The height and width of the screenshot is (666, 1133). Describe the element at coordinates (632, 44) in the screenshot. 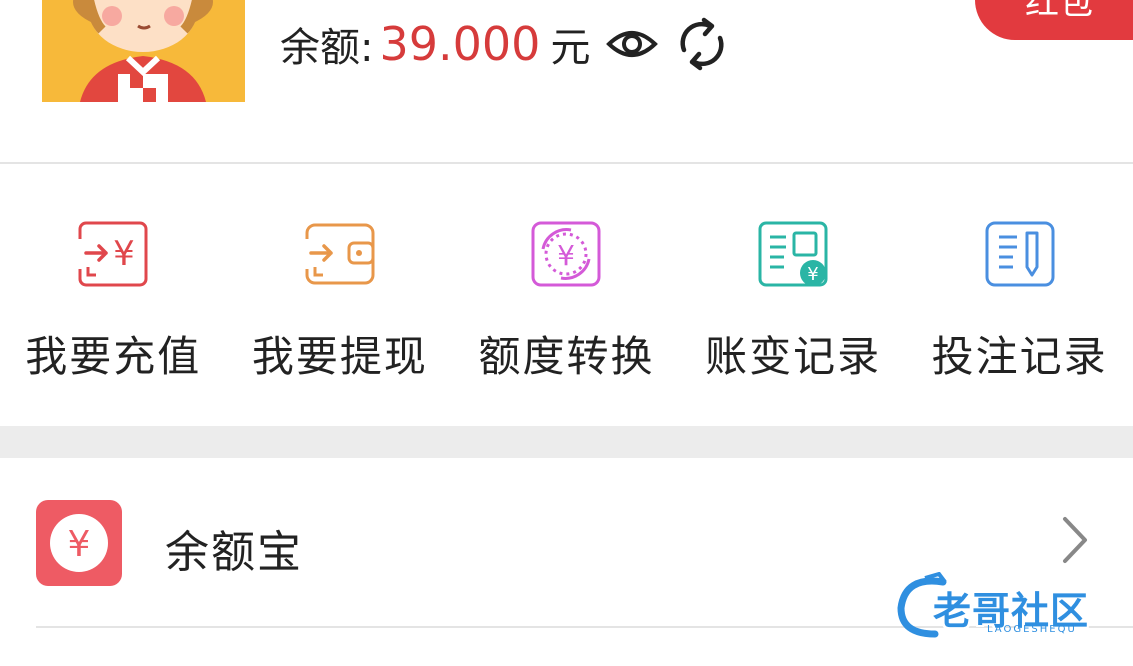

I see `eye-icon` at that location.